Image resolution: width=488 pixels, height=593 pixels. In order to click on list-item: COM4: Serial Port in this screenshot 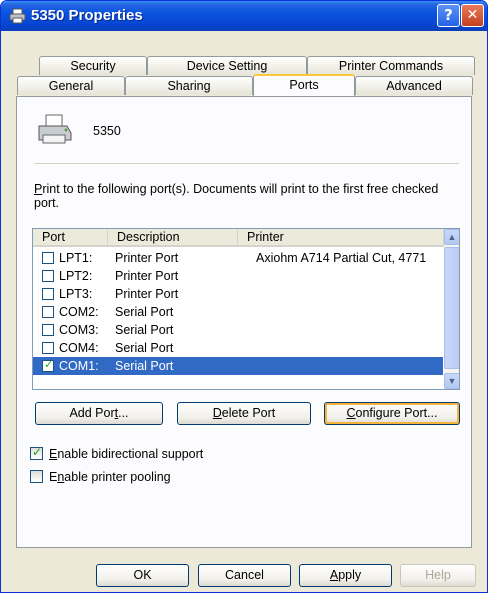, I will do `click(238, 348)`.